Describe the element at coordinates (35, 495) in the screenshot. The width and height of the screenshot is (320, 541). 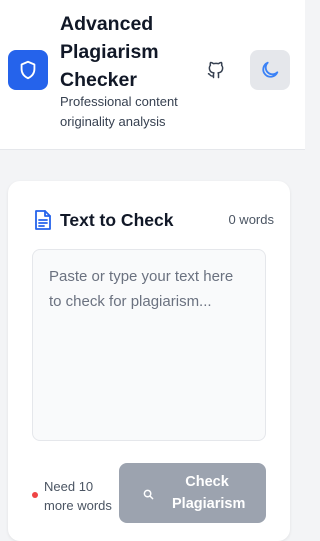
I see `status-dot` at that location.